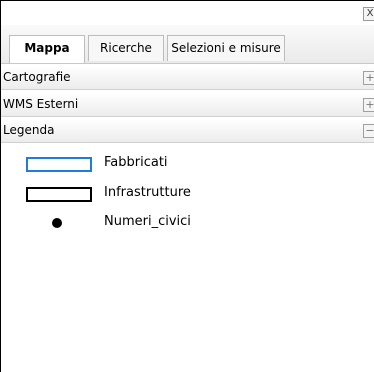 This screenshot has height=372, width=374. I want to click on legend-symbol-infrastrutture, so click(59, 194).